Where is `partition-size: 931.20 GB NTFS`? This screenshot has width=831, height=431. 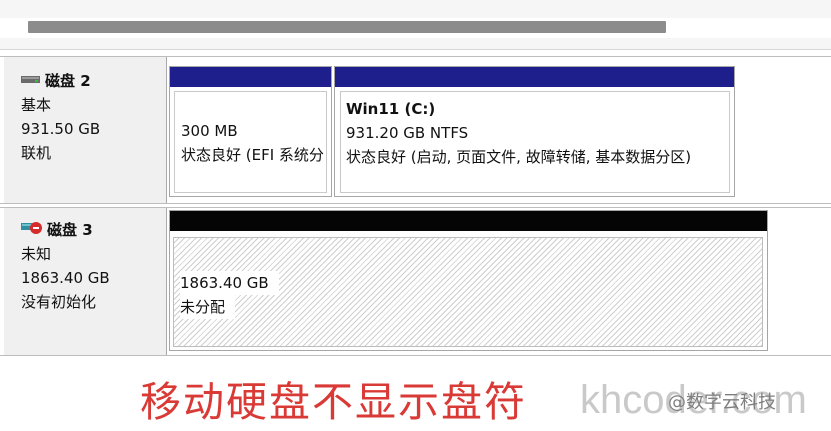
partition-size: 931.20 GB NTFS is located at coordinates (407, 133).